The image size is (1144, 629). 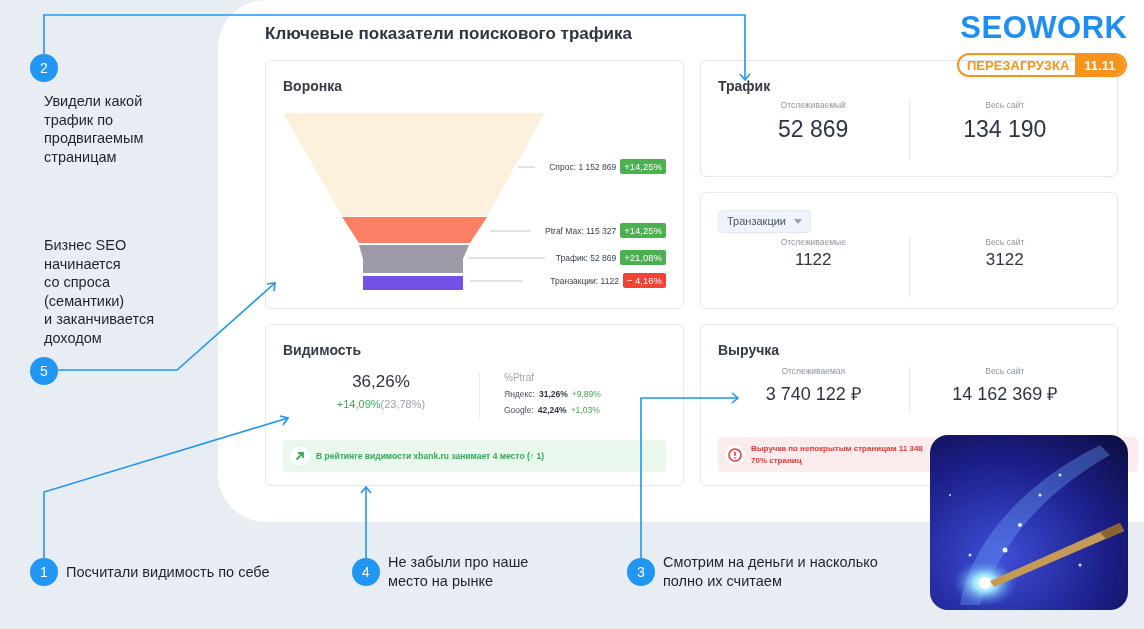 I want to click on change-badge: +21,08%, so click(x=643, y=257).